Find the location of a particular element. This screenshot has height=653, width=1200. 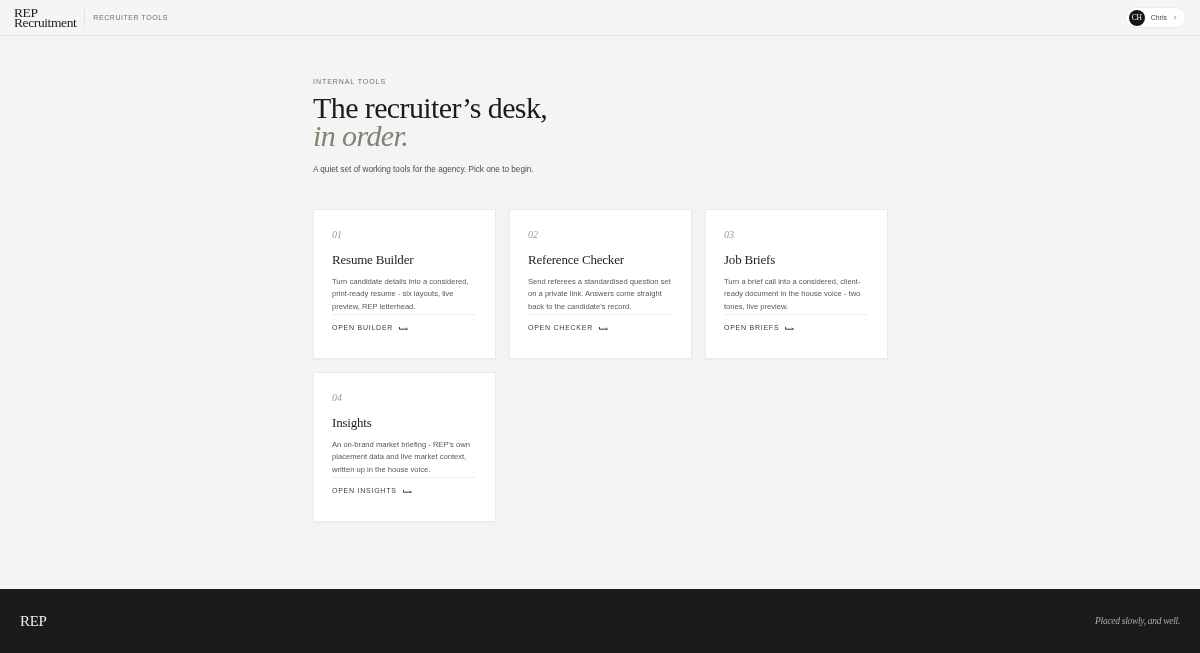

card-number: 03 is located at coordinates (729, 235).